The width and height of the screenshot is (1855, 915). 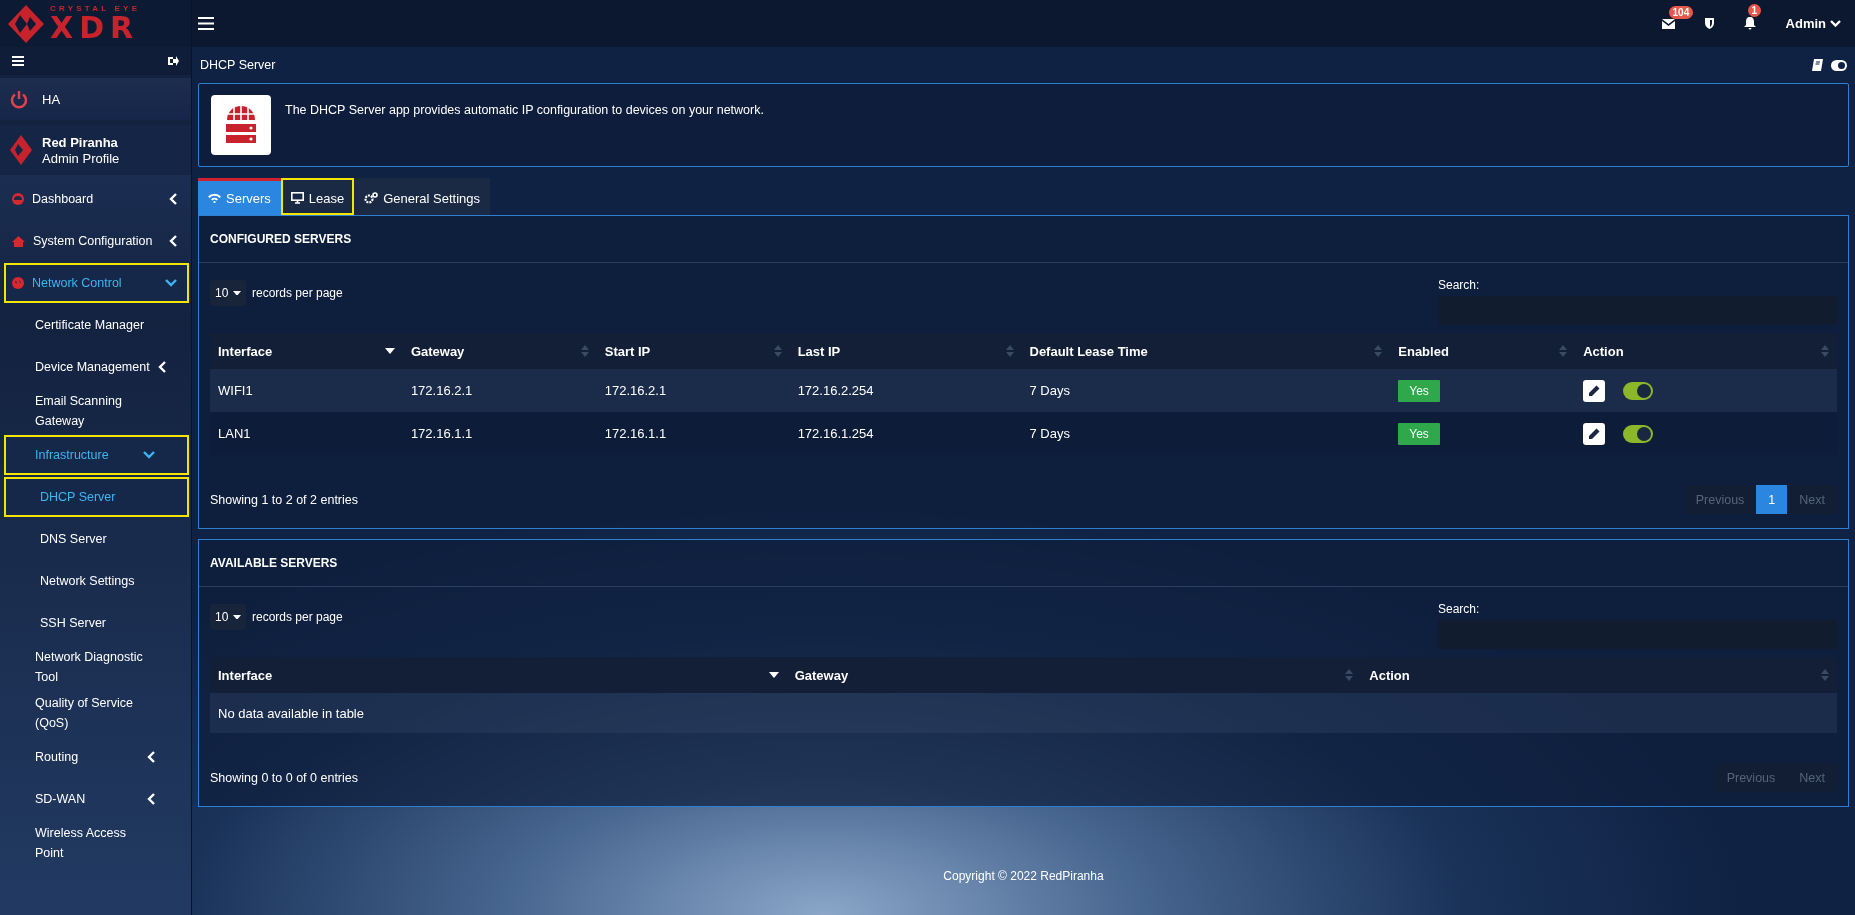 I want to click on sidebar-item: Network Control, so click(x=96, y=283).